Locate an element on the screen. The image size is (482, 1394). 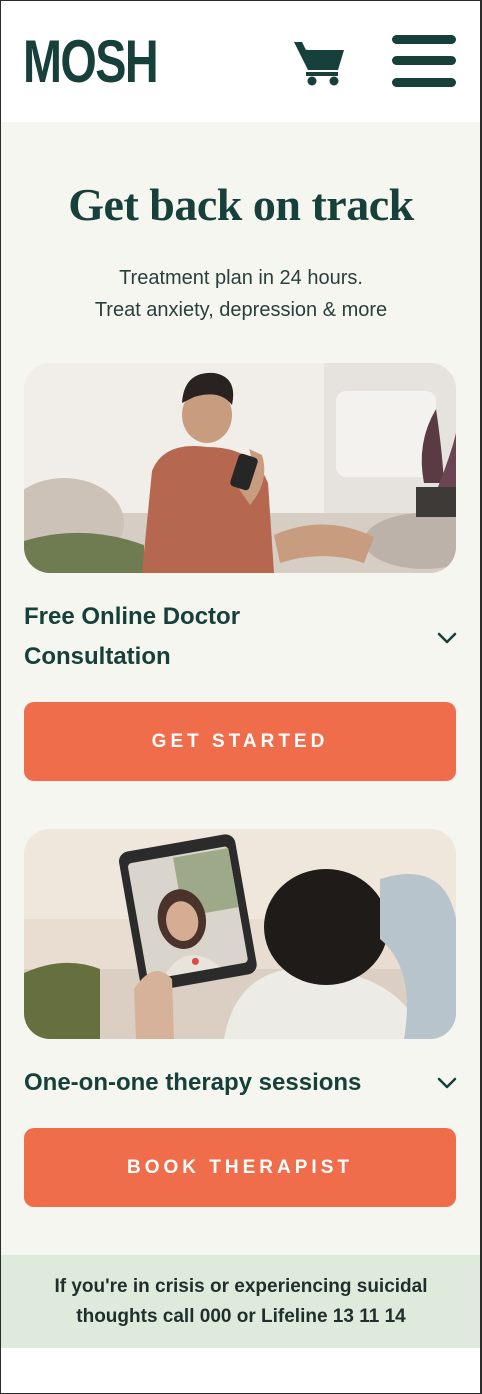
subtitle-line-2: Treat anxiety, depression & more is located at coordinates (241, 310).